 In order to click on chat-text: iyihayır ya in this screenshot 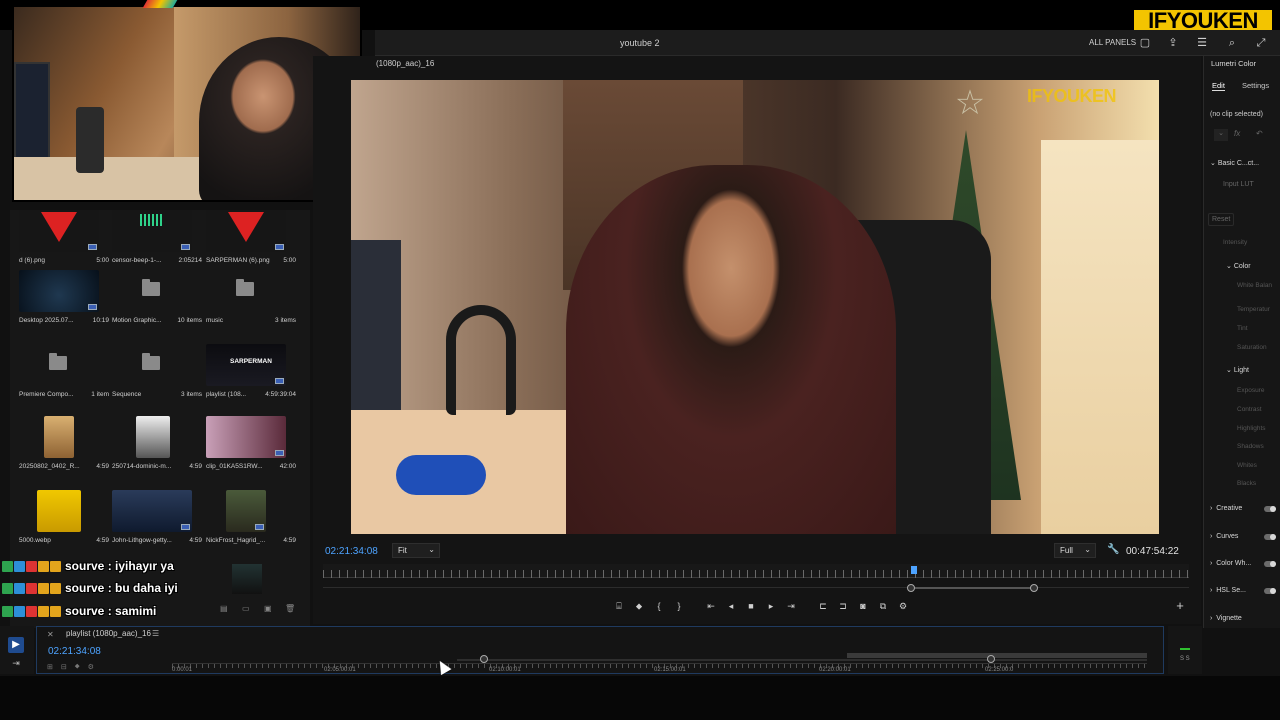, I will do `click(144, 566)`.